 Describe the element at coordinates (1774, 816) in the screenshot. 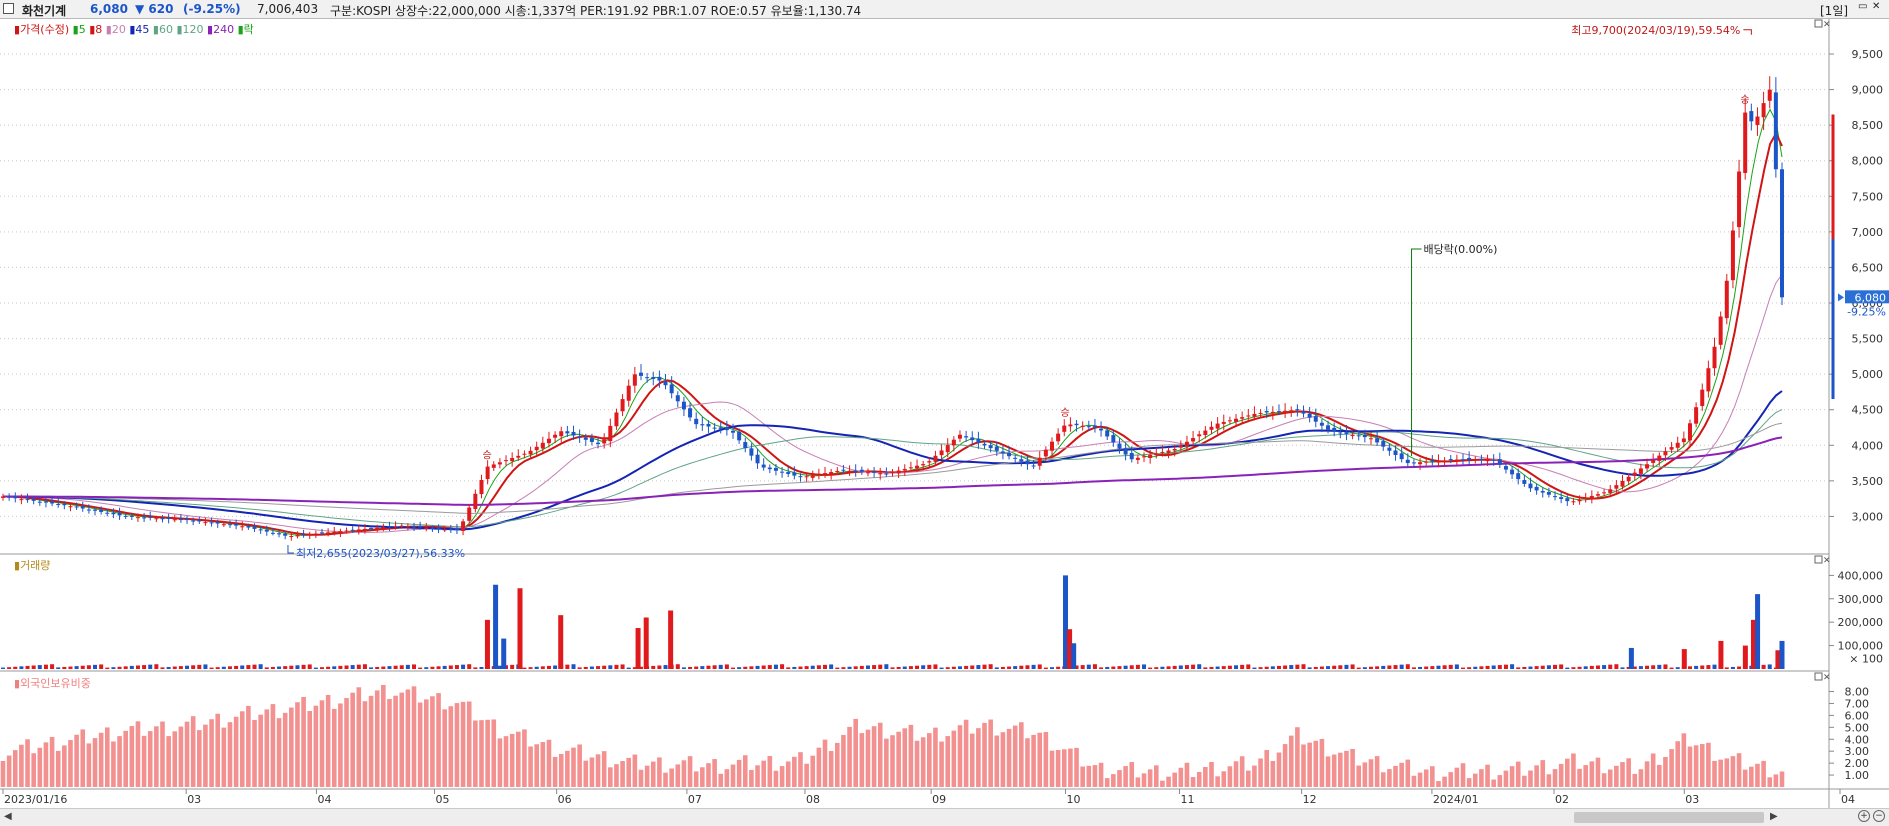

I see `scroll-right-icon: ▶` at that location.